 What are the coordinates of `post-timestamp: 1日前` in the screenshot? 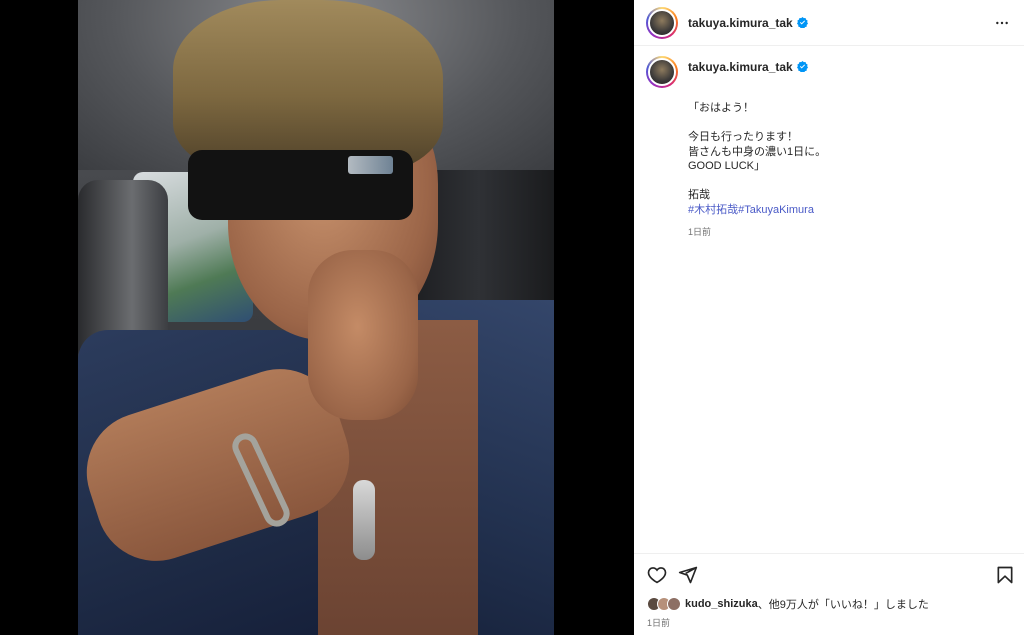 It's located at (659, 623).